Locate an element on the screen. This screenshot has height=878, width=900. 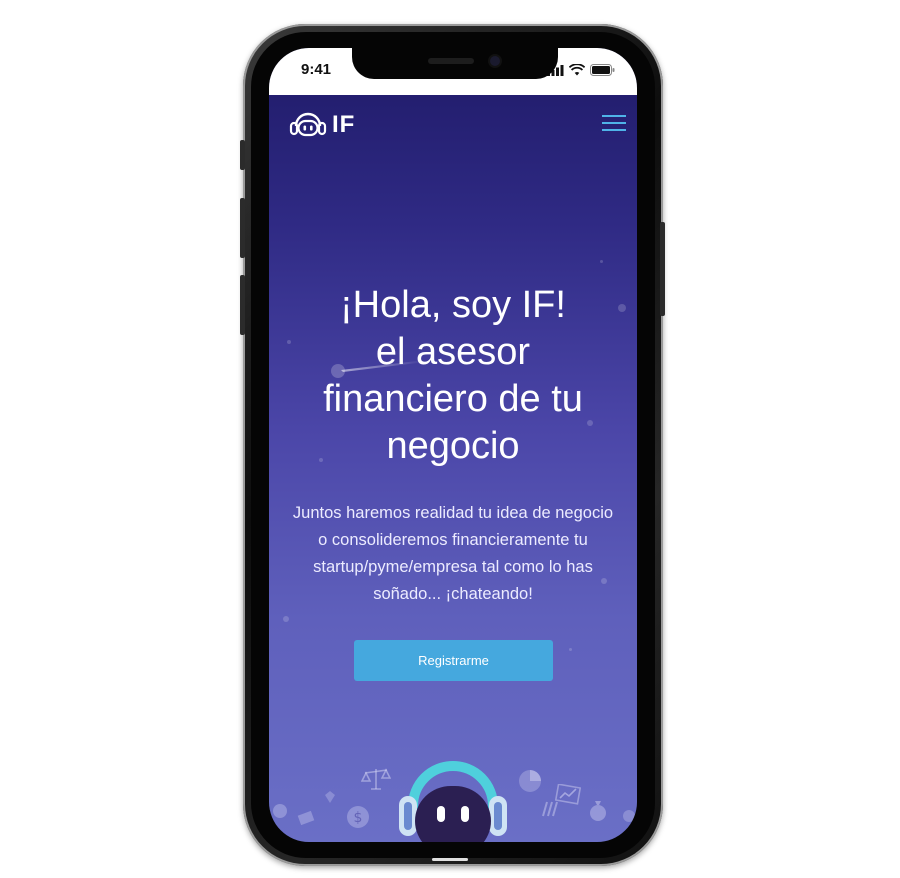
front-camera is located at coordinates (495, 61).